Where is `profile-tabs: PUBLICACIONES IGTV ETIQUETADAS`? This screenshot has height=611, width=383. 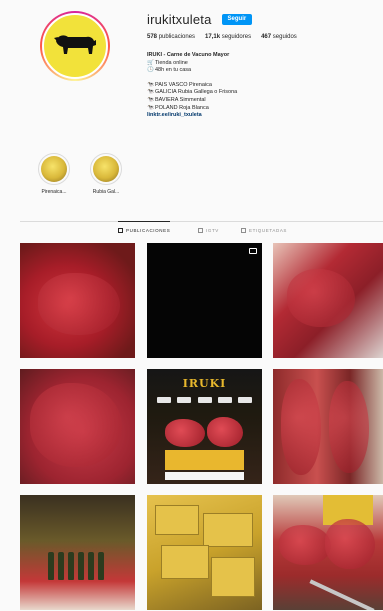
profile-tabs: PUBLICACIONES IGTV ETIQUETADAS is located at coordinates (191, 230).